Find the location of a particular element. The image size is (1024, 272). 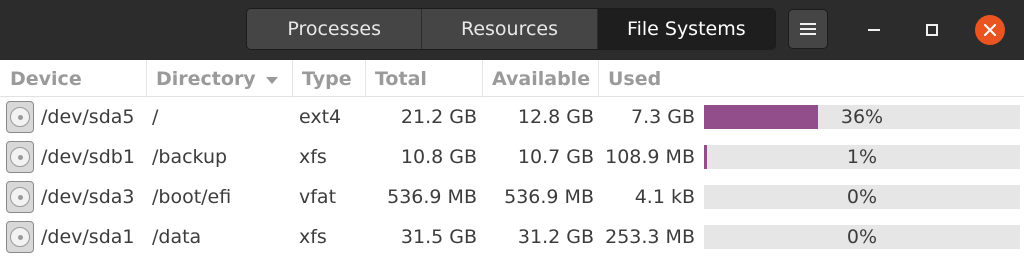

main-menu-button is located at coordinates (808, 29).